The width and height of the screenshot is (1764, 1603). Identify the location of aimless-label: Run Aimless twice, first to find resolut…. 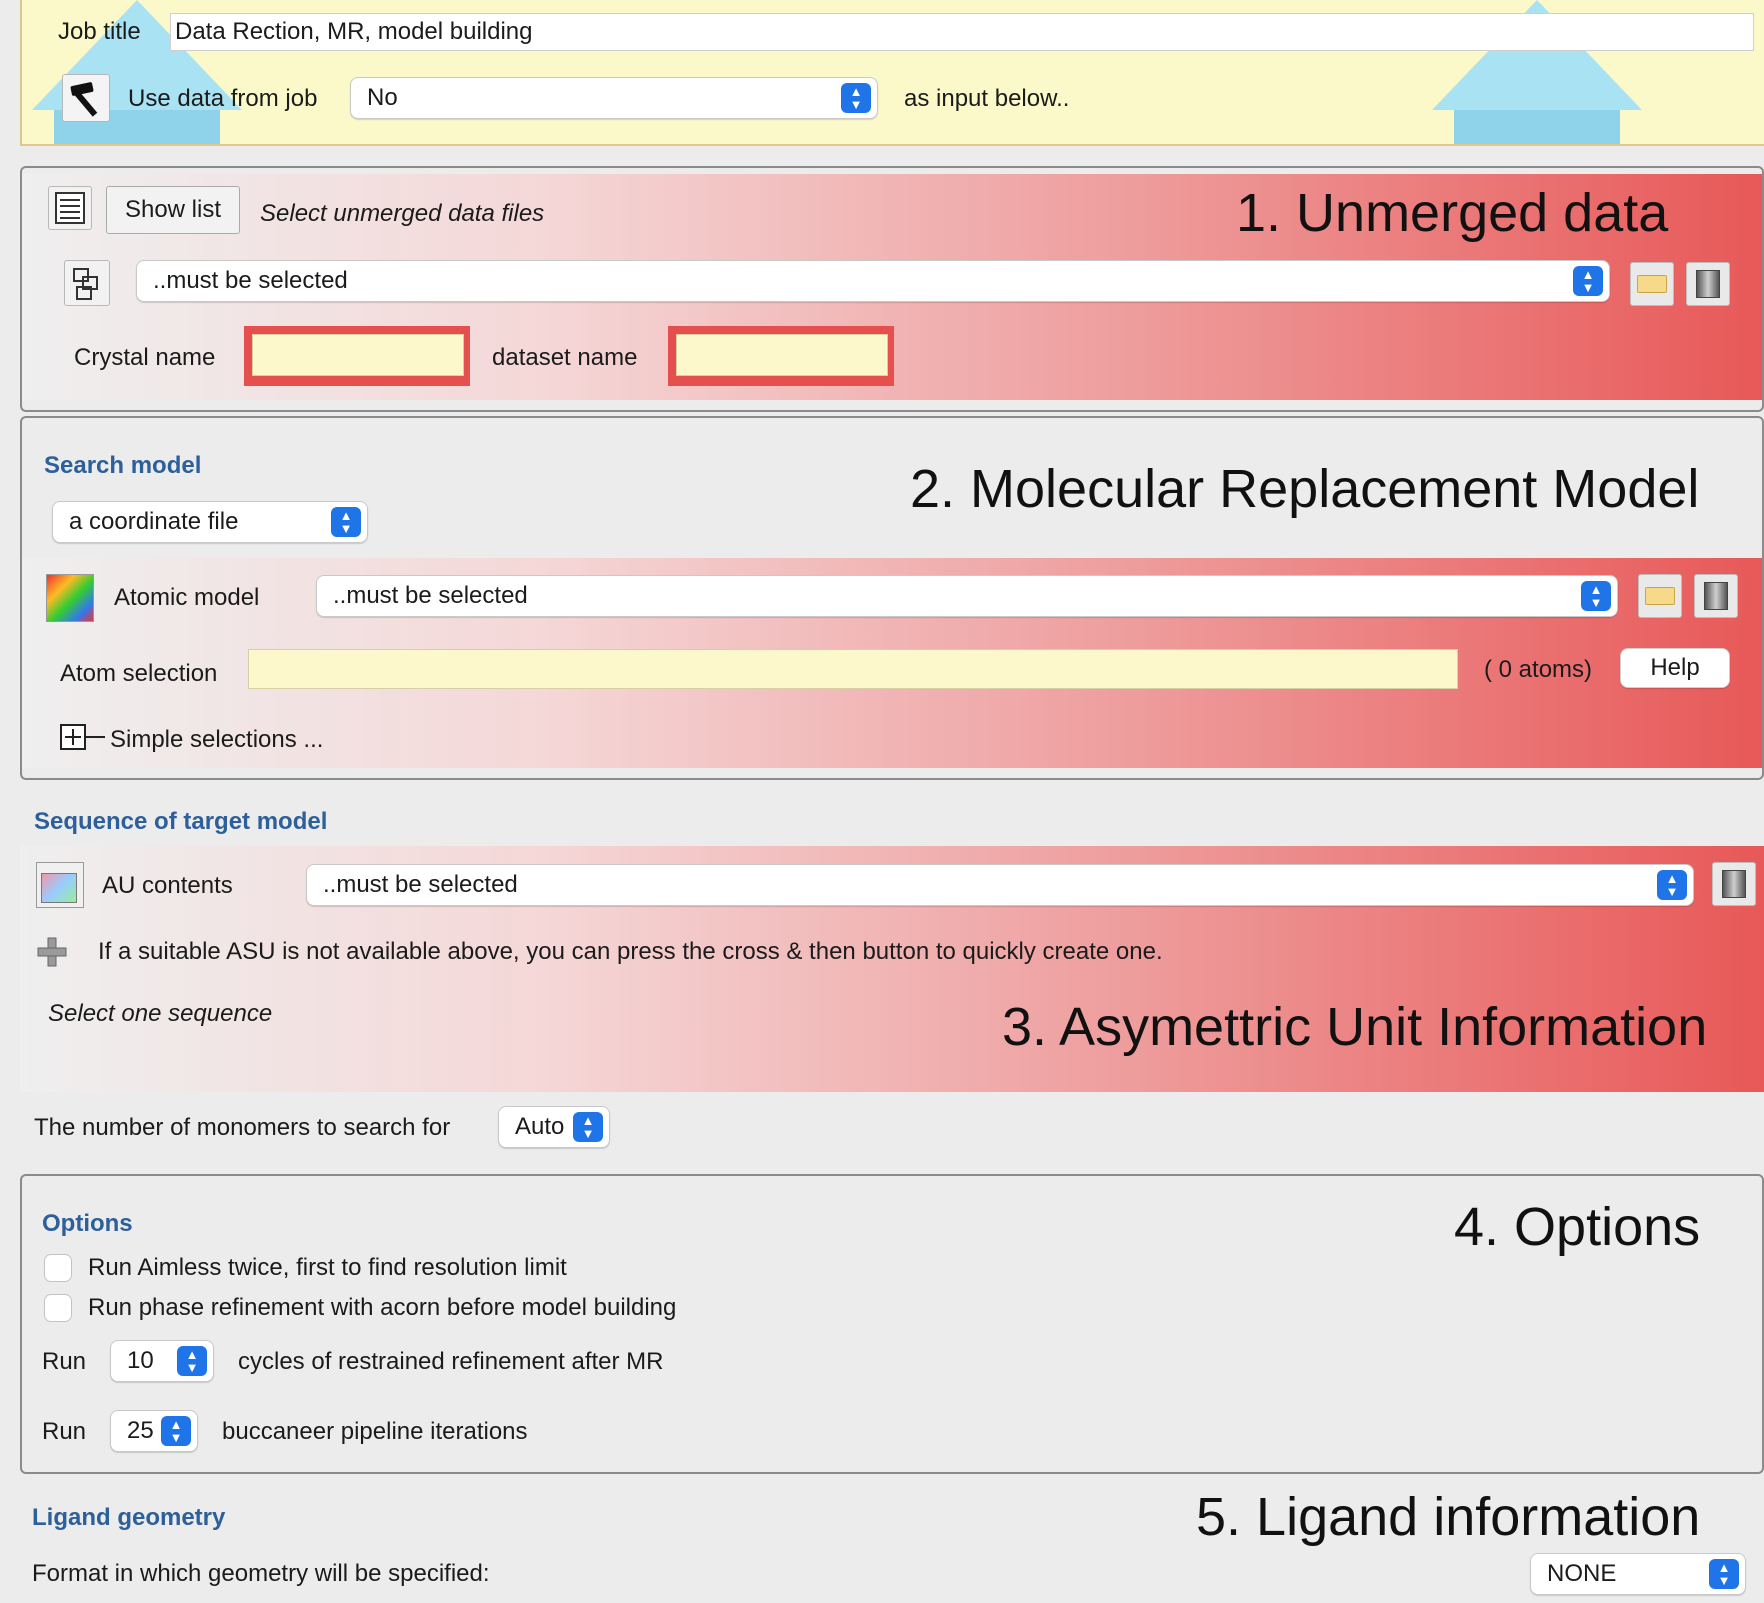
(327, 1267).